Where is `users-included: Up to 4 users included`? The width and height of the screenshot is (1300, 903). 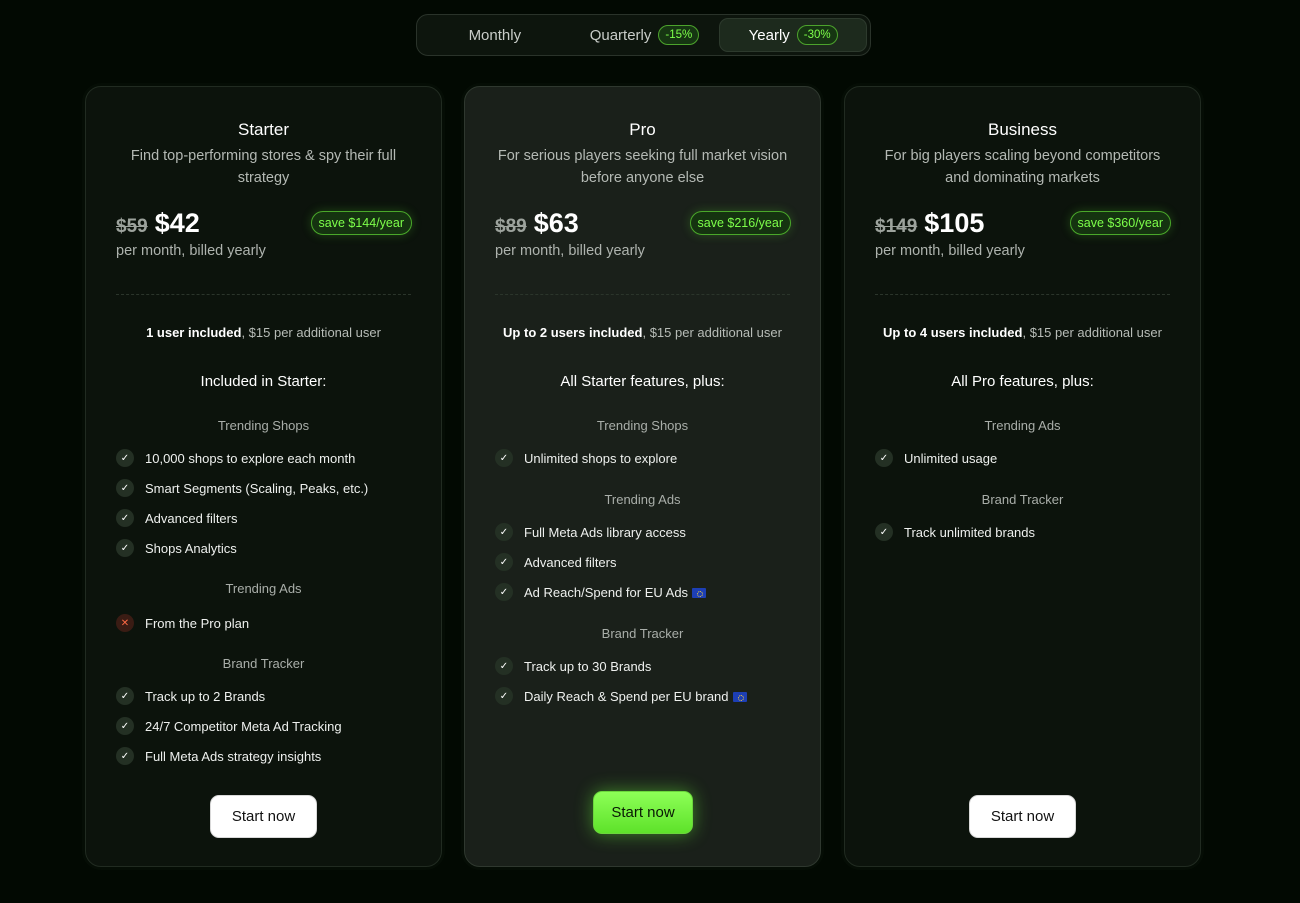 users-included: Up to 4 users included is located at coordinates (953, 332).